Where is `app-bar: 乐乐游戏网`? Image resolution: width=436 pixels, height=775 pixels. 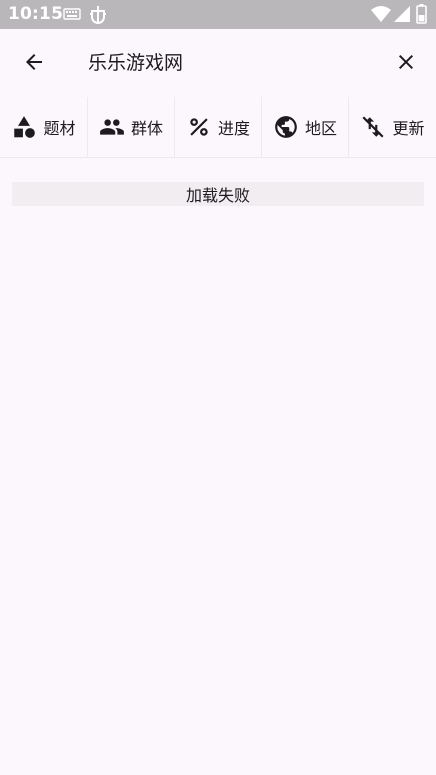
app-bar: 乐乐游戏网 is located at coordinates (218, 63).